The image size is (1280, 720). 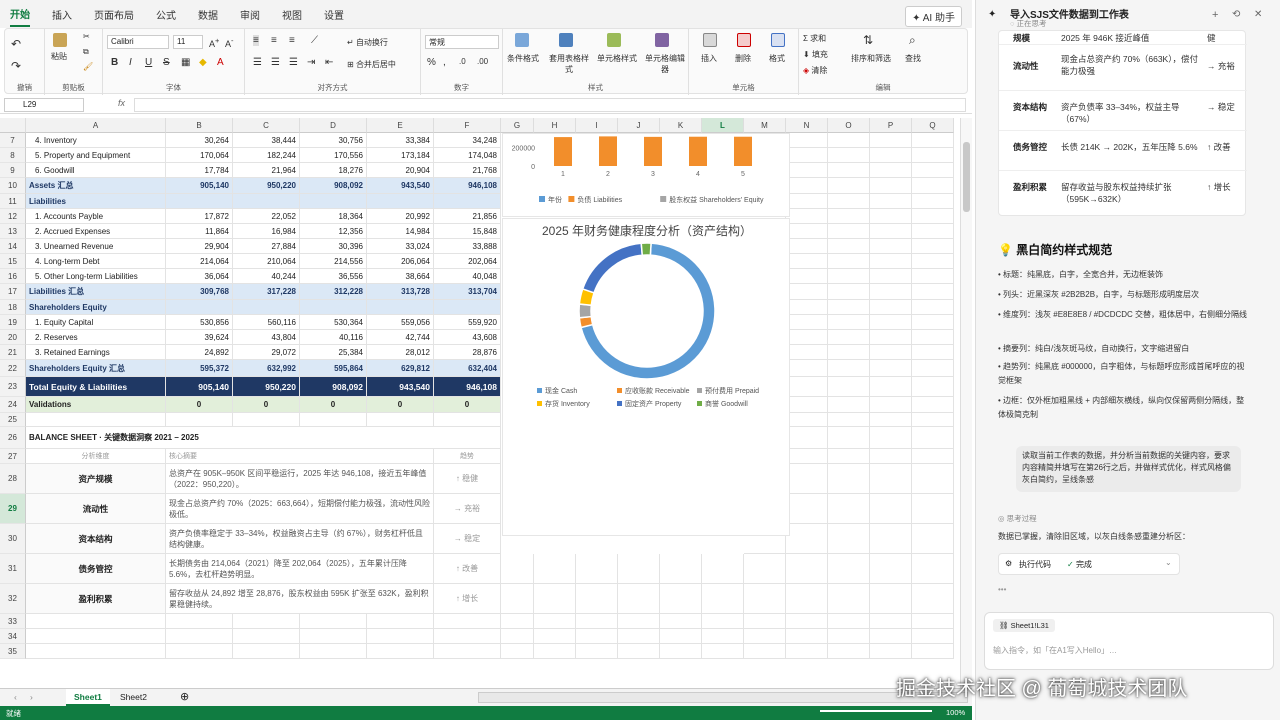 I want to click on align-middle-icon: ≡, so click(x=274, y=40).